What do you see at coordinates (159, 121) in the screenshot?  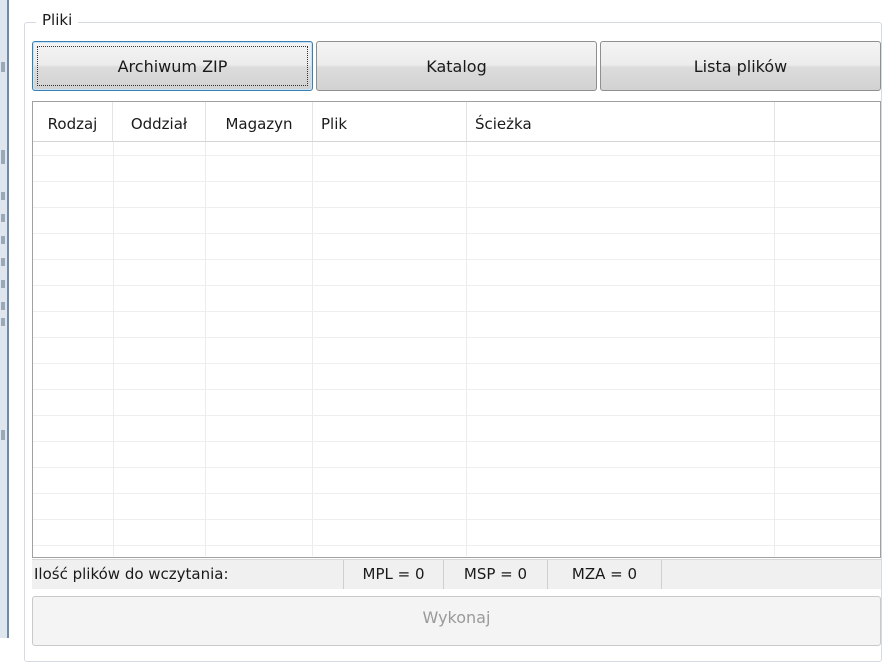 I see `column-header-oddzial: Oddział` at bounding box center [159, 121].